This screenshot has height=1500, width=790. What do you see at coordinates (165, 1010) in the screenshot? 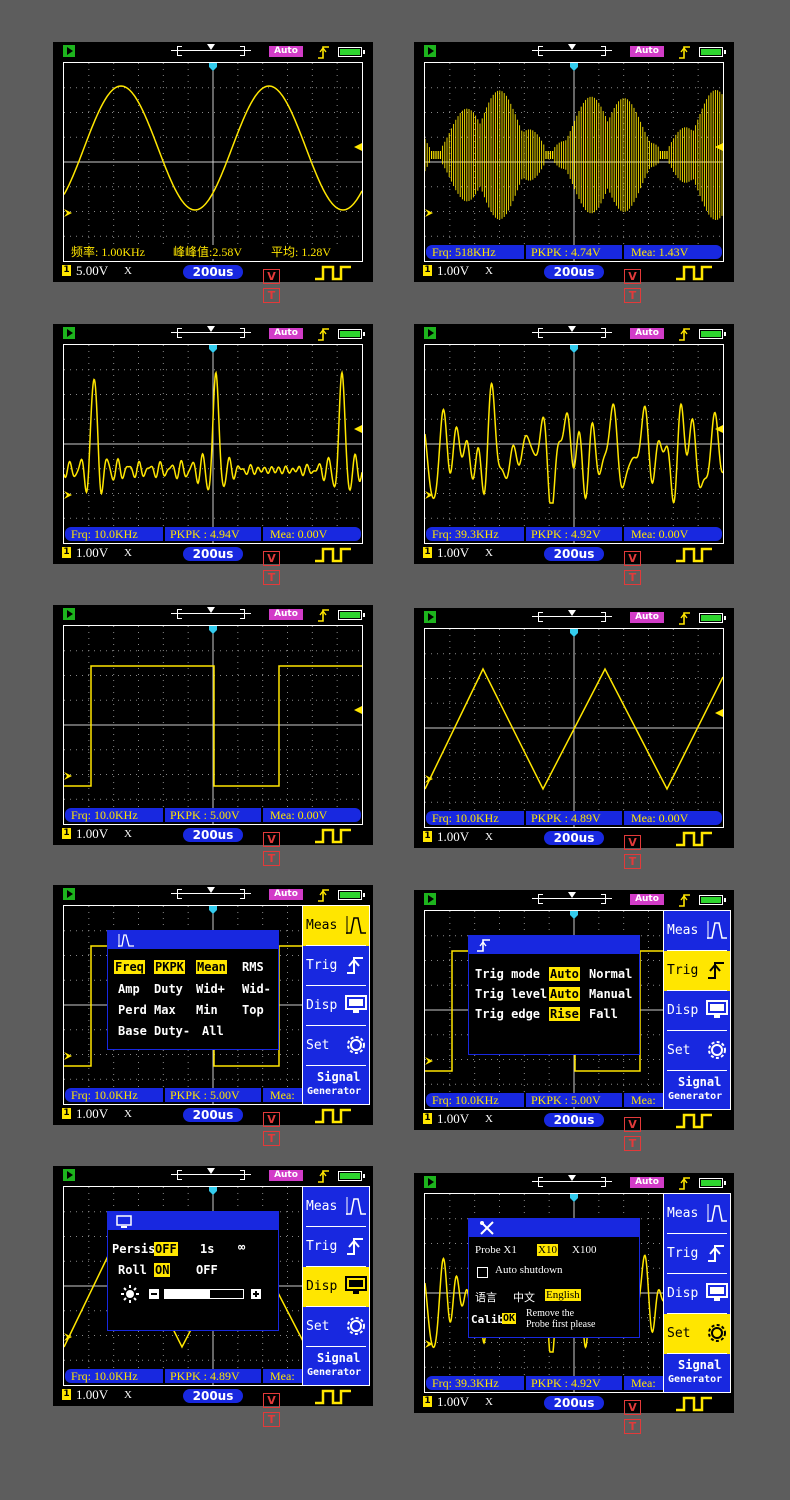
I see `meas-option-max: Max` at bounding box center [165, 1010].